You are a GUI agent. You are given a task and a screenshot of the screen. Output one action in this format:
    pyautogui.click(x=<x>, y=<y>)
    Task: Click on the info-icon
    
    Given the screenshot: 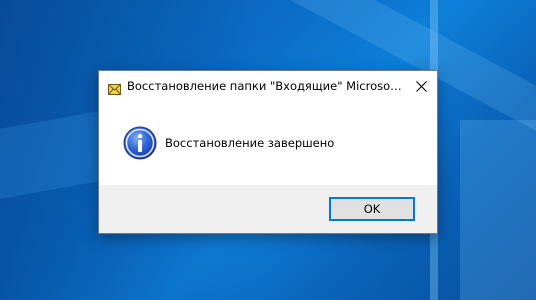 What is the action you would take?
    pyautogui.click(x=140, y=143)
    